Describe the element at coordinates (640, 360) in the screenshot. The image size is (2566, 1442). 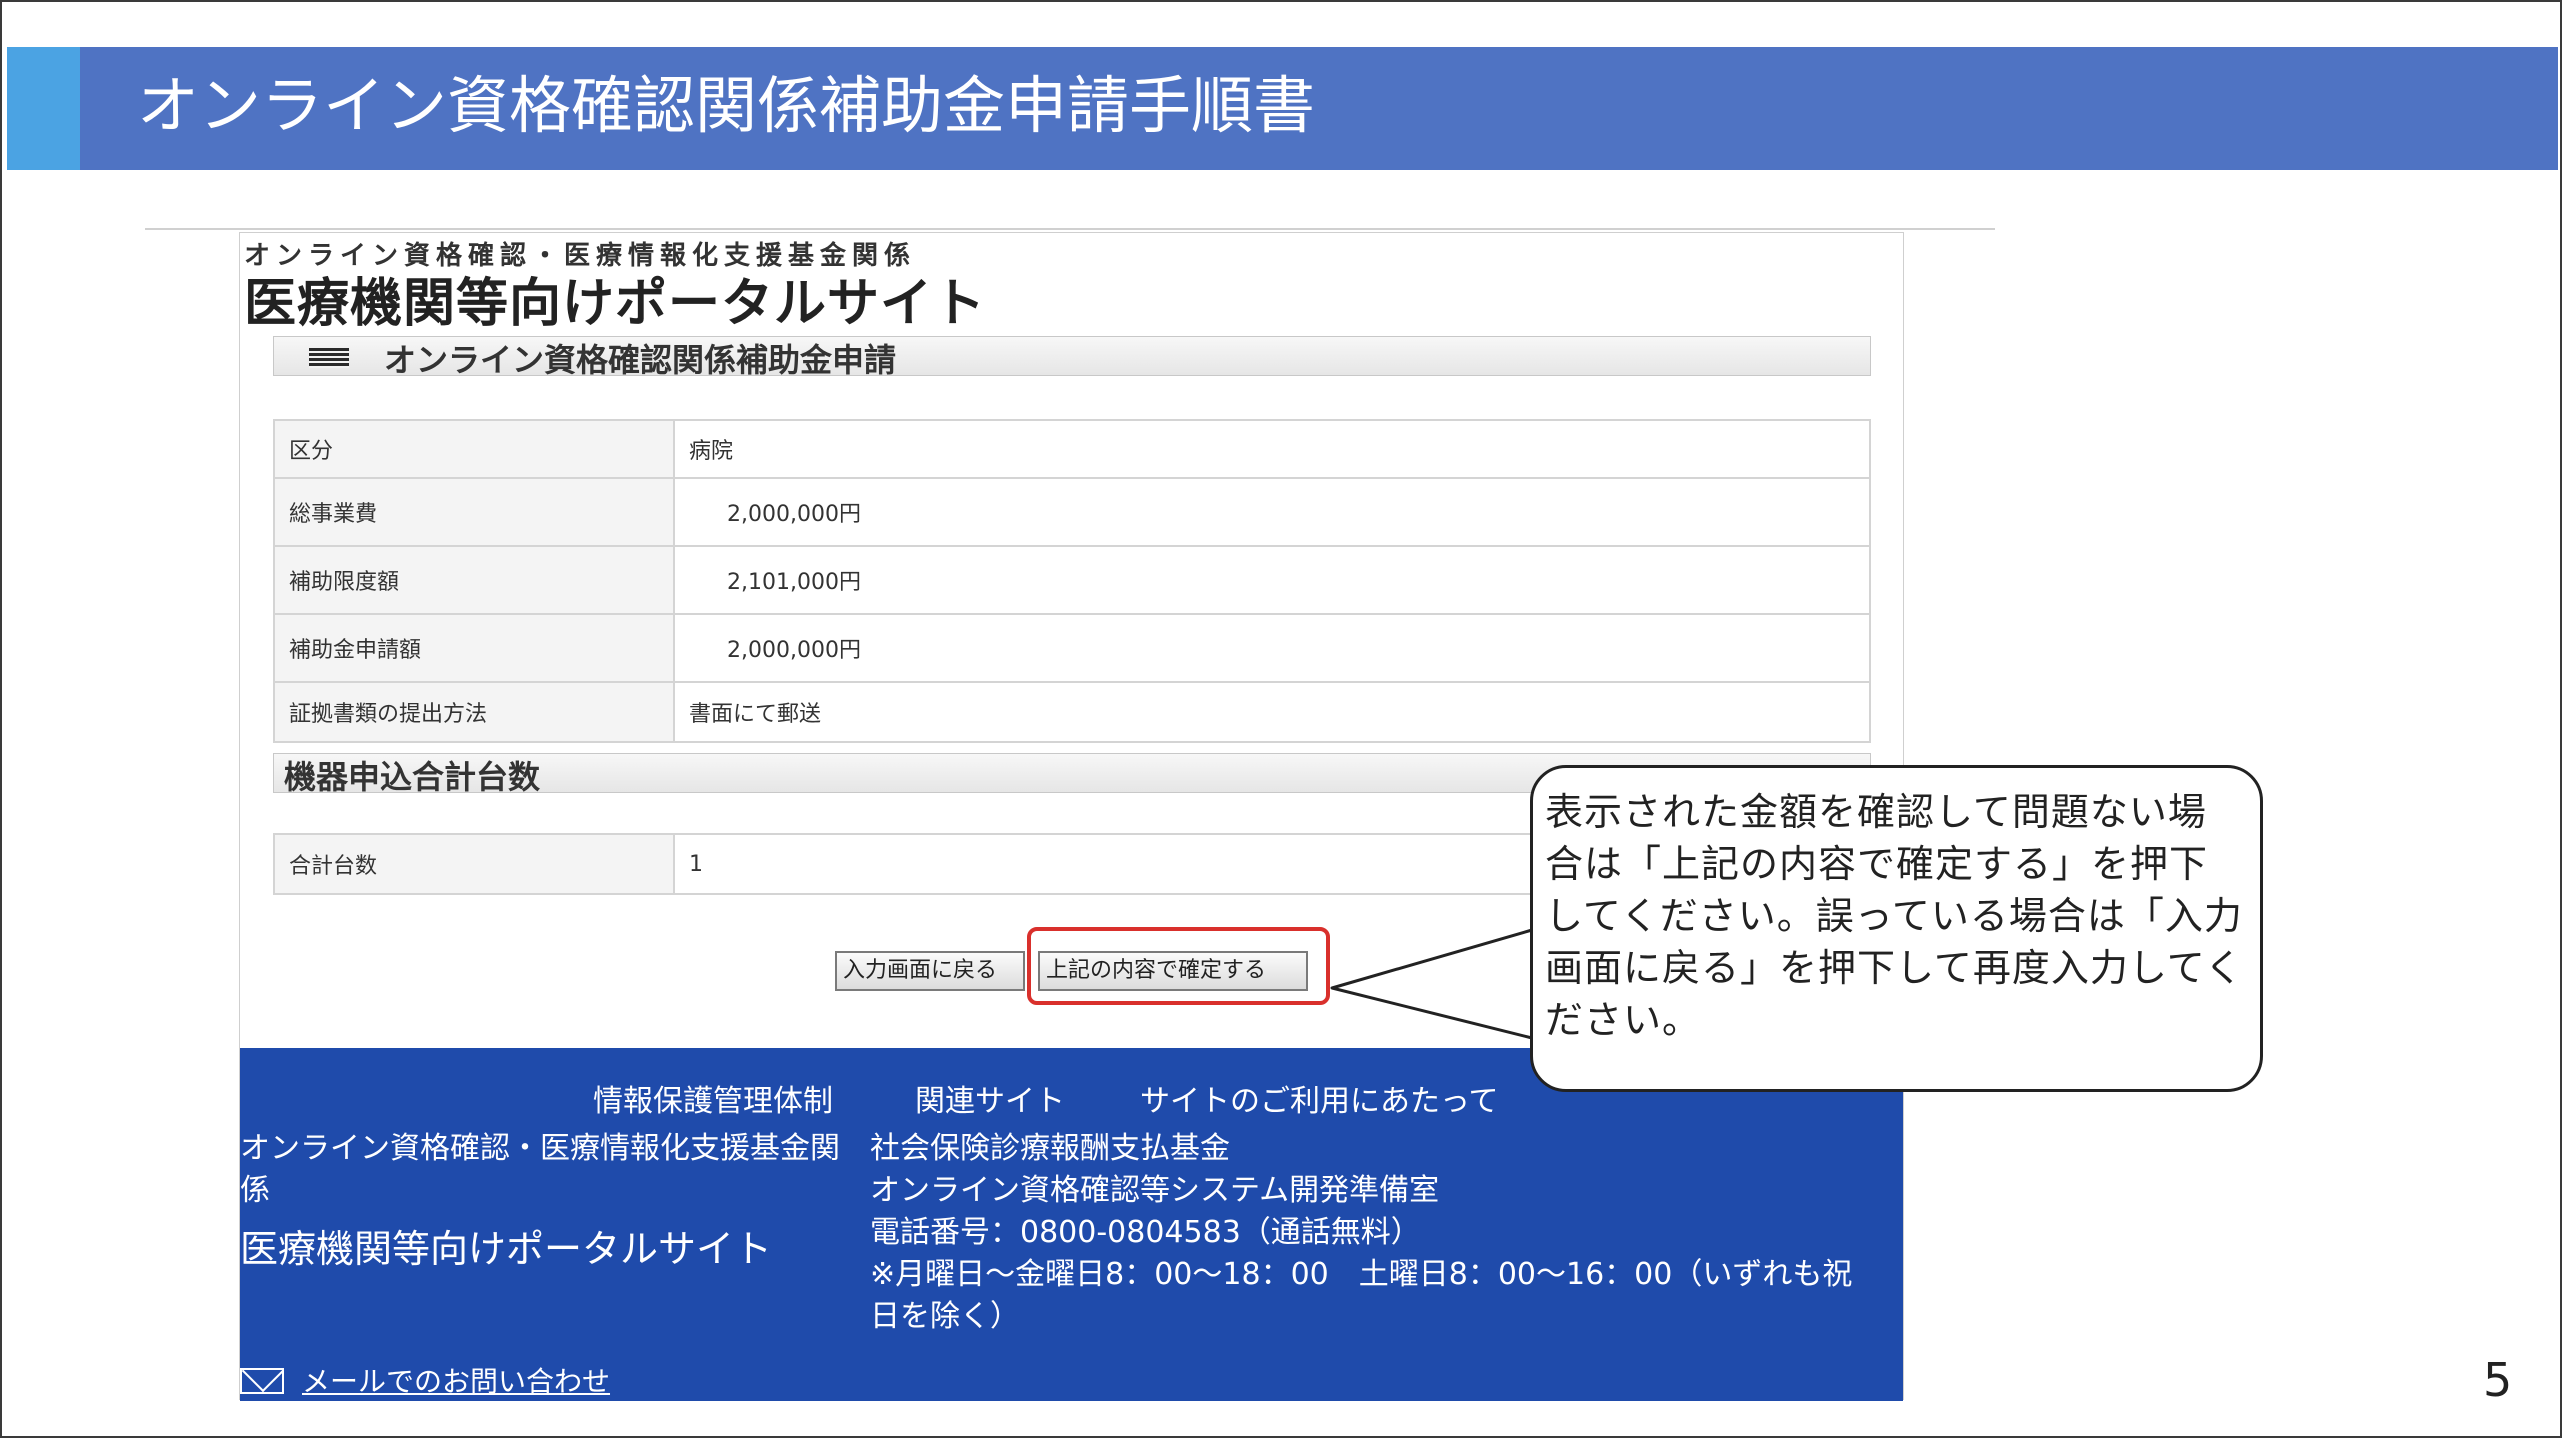
I see `section-title: オンライン資格確認関係補助金申請` at that location.